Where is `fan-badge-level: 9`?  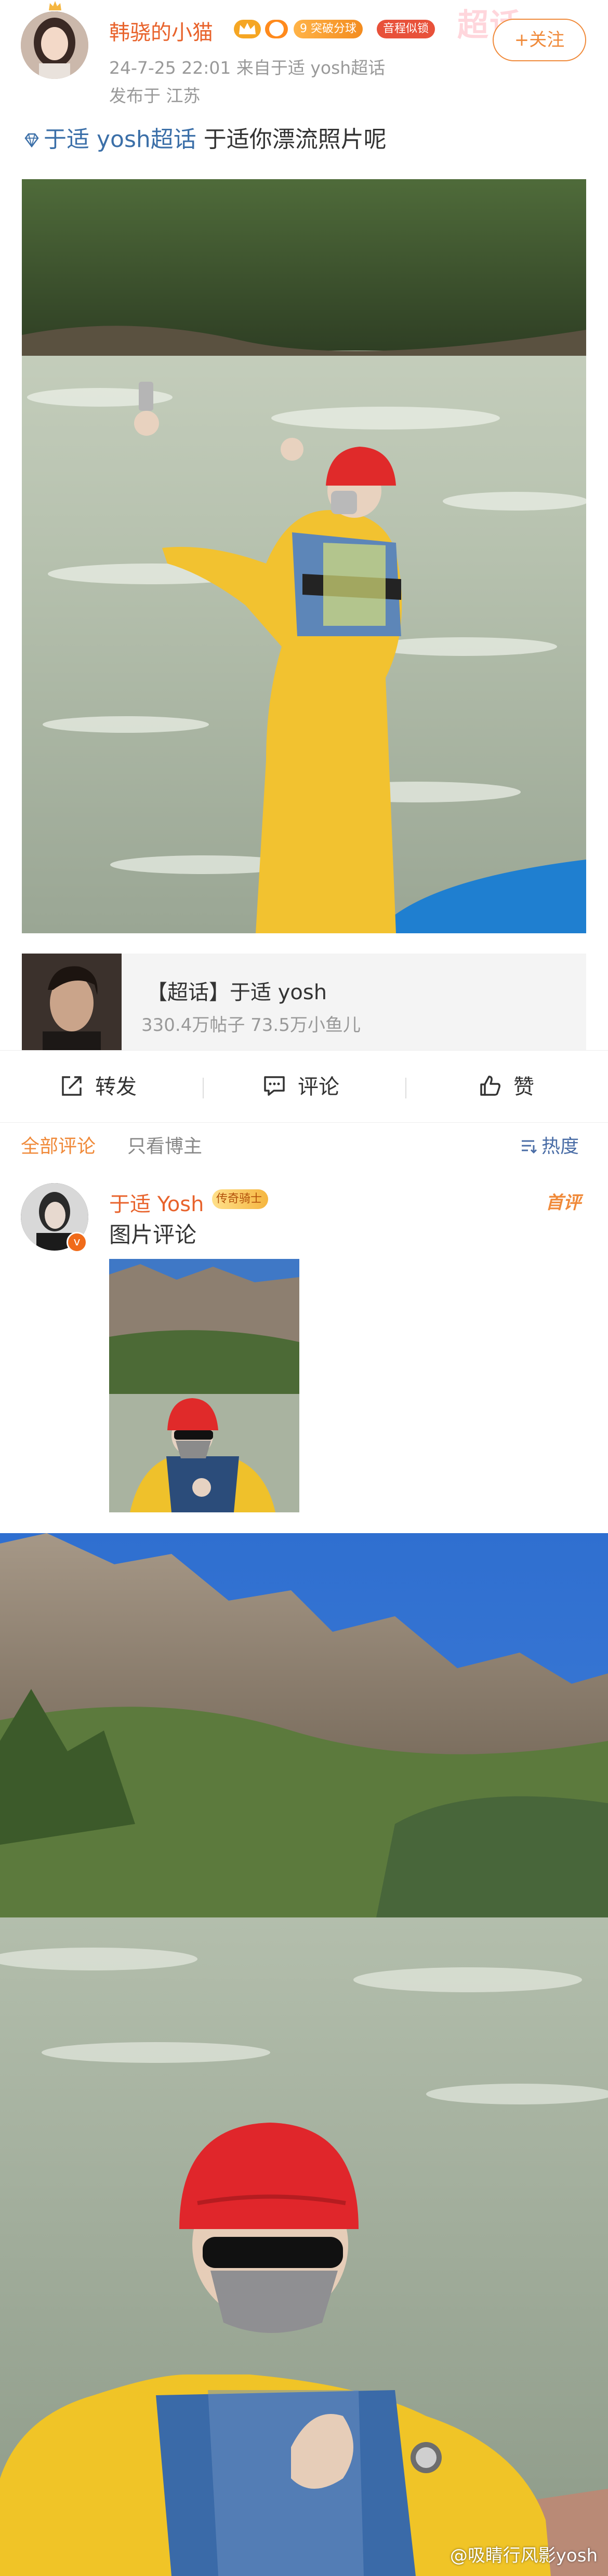 fan-badge-level: 9 is located at coordinates (304, 29).